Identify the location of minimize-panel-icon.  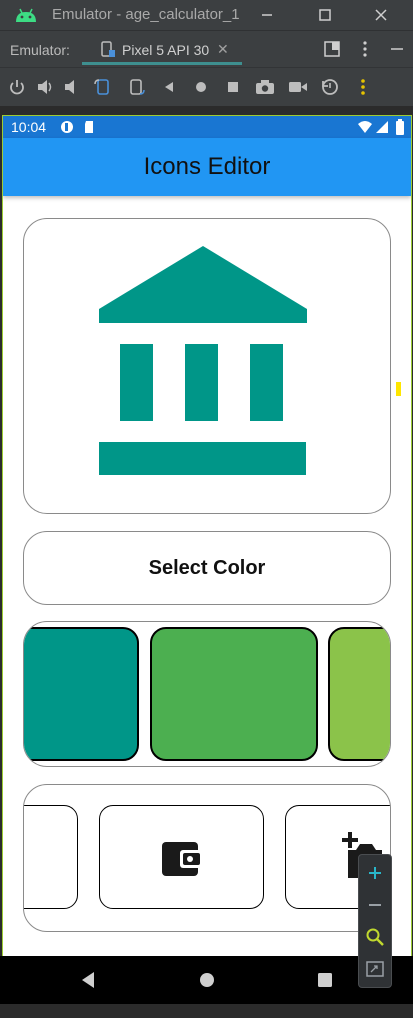
(397, 49).